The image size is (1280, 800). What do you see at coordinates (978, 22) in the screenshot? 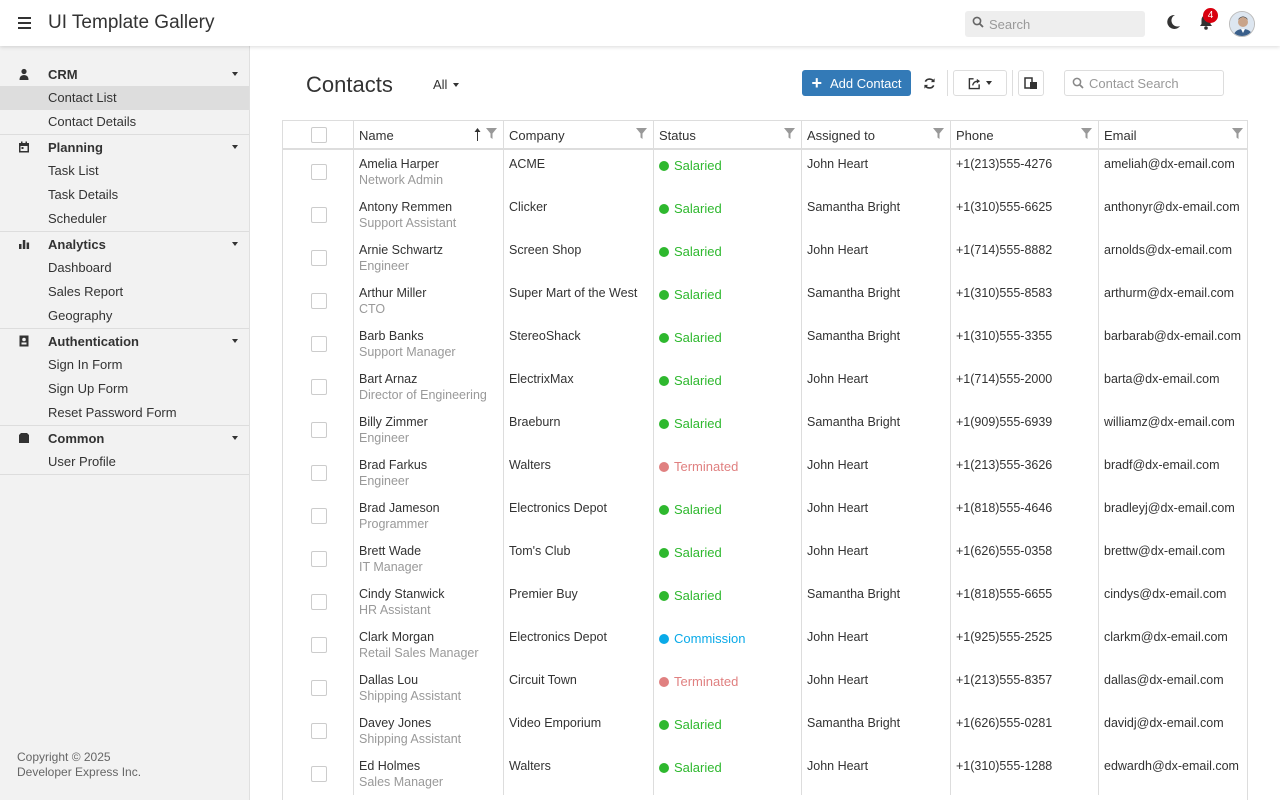
I see `search-icon` at bounding box center [978, 22].